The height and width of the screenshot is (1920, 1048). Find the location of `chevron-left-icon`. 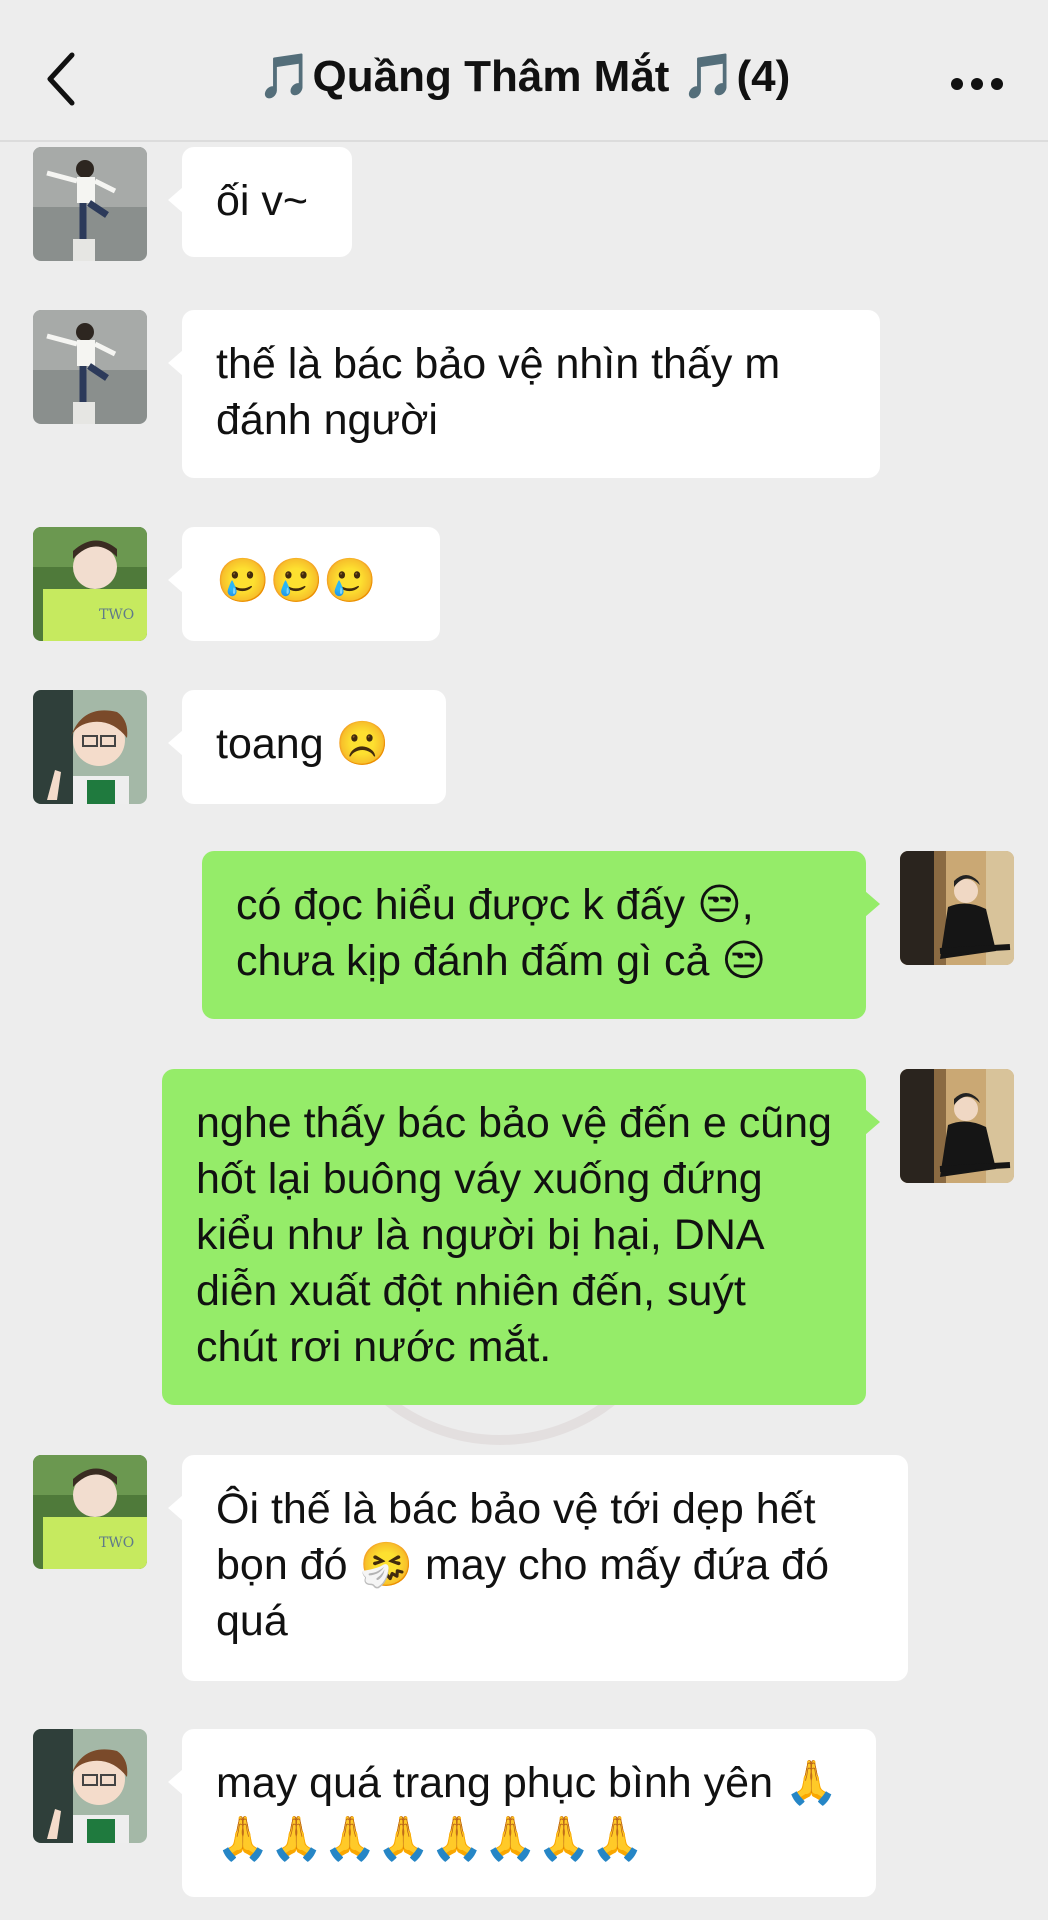

chevron-left-icon is located at coordinates (61, 79).